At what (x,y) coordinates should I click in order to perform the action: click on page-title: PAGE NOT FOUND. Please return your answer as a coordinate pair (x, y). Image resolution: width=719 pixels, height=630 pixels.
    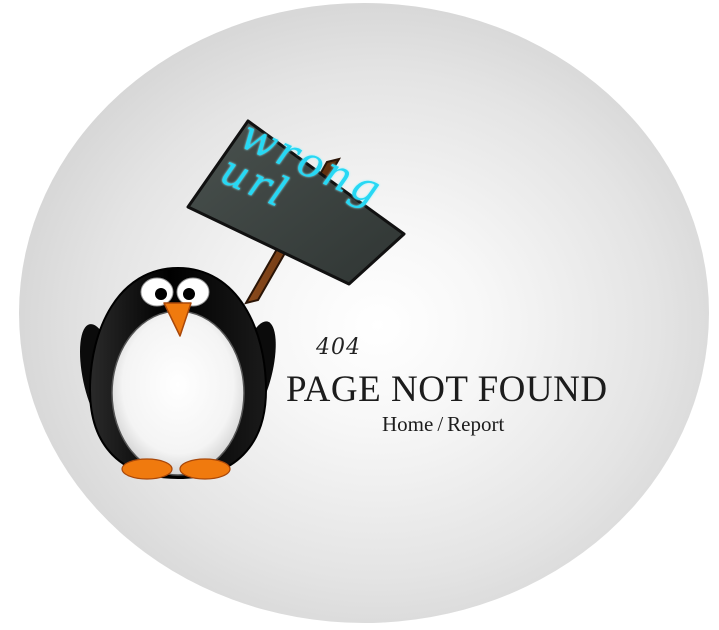
    Looking at the image, I should click on (447, 389).